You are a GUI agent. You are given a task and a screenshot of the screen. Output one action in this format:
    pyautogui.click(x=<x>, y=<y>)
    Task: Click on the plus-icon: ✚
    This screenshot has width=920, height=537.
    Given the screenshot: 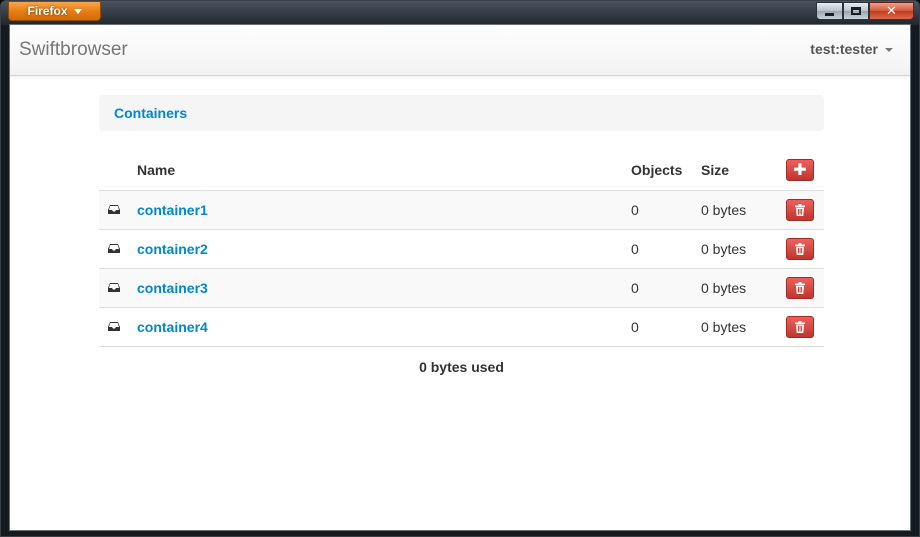 What is the action you would take?
    pyautogui.click(x=800, y=170)
    